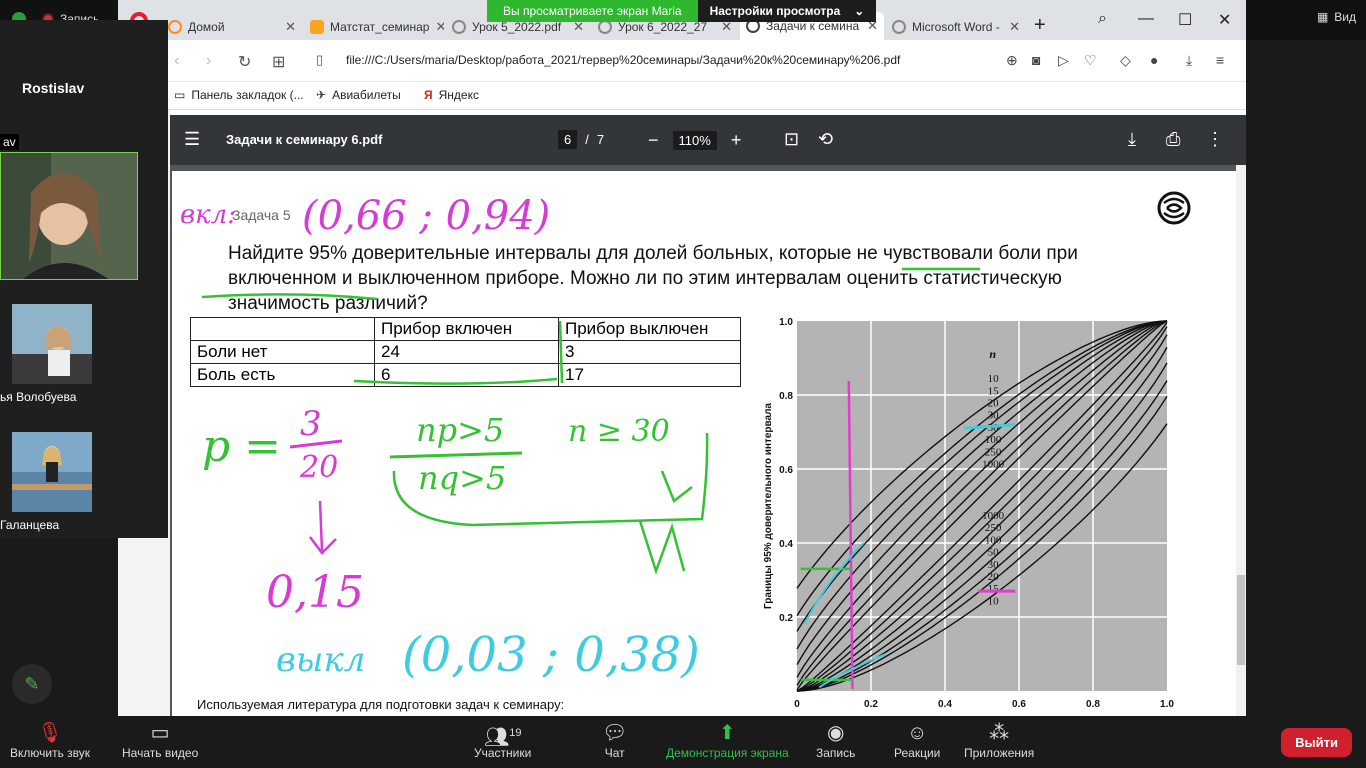  Describe the element at coordinates (1241, 620) in the screenshot. I see `scrollbar-thumb` at that location.